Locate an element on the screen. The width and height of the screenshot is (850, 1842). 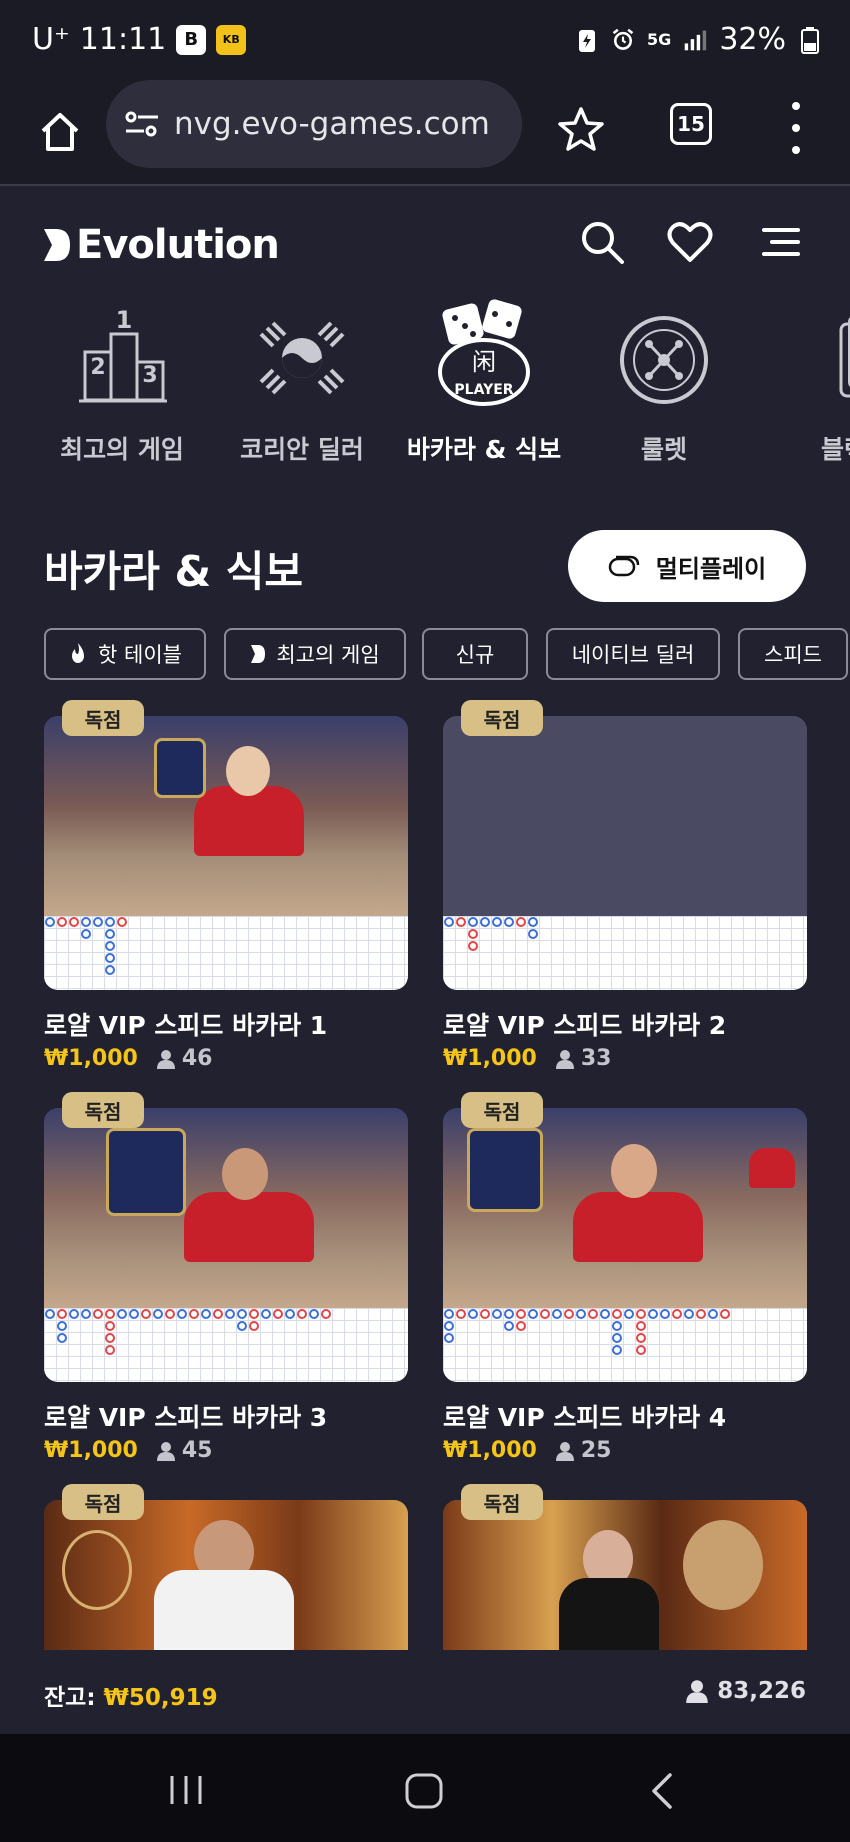
tab-switcher-button: 15 is located at coordinates (691, 124).